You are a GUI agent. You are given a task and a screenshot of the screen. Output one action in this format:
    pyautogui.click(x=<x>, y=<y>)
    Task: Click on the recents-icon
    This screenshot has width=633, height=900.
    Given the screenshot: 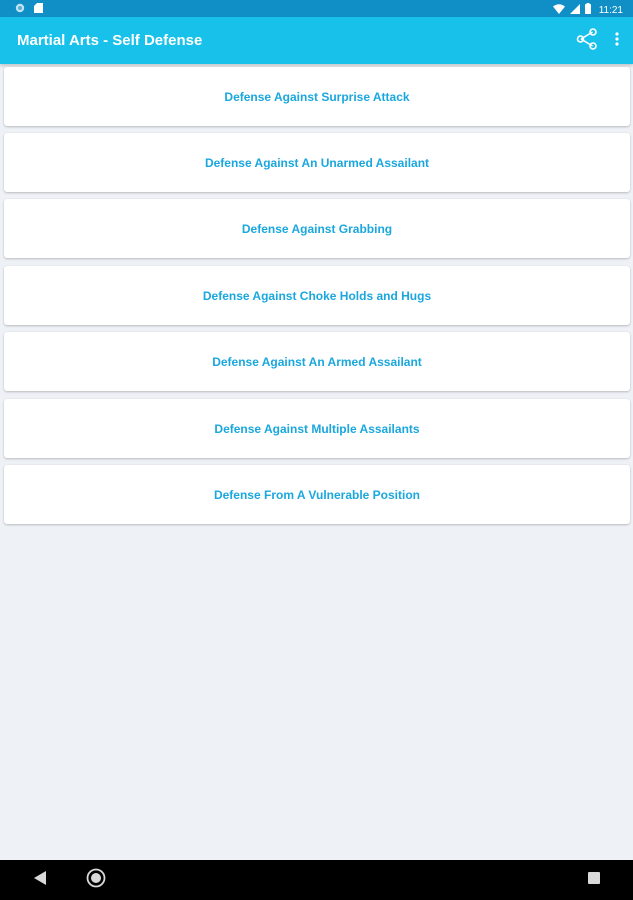 What is the action you would take?
    pyautogui.click(x=594, y=880)
    